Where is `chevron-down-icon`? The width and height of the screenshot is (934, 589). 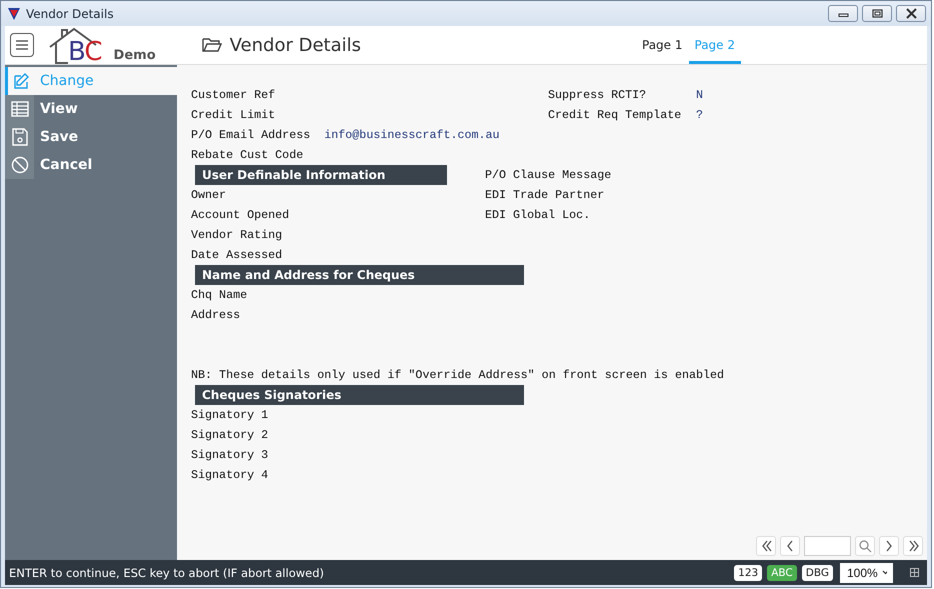
chevron-down-icon is located at coordinates (884, 572).